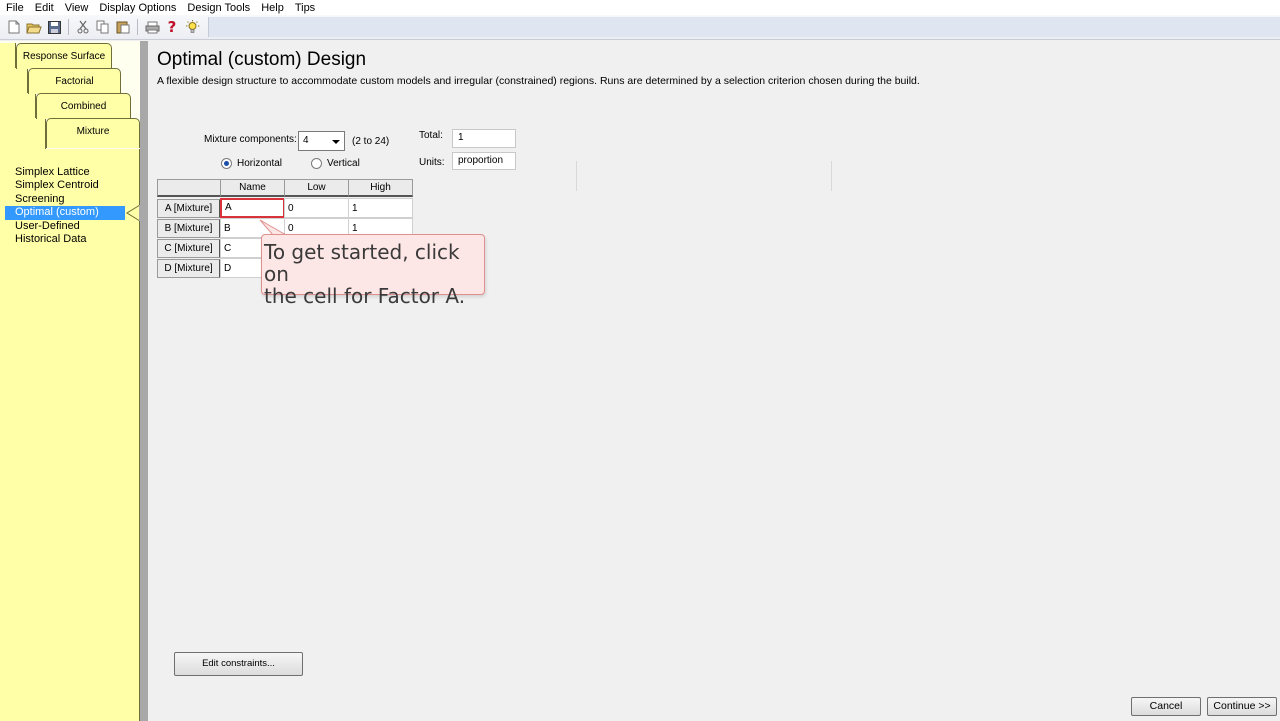 The width and height of the screenshot is (1280, 721). What do you see at coordinates (65, 226) in the screenshot?
I see `design-item-user-defined: User-Defined` at bounding box center [65, 226].